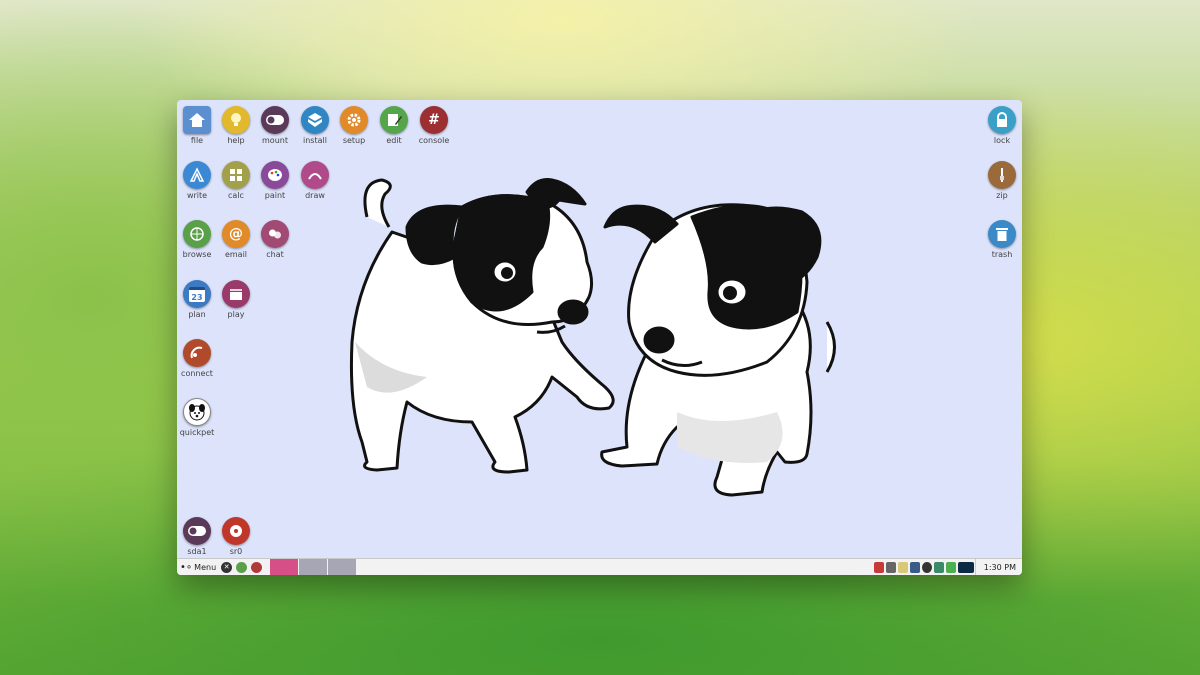 This screenshot has width=1200, height=675. Describe the element at coordinates (914, 567) in the screenshot. I see `network-monitor-icon` at that location.